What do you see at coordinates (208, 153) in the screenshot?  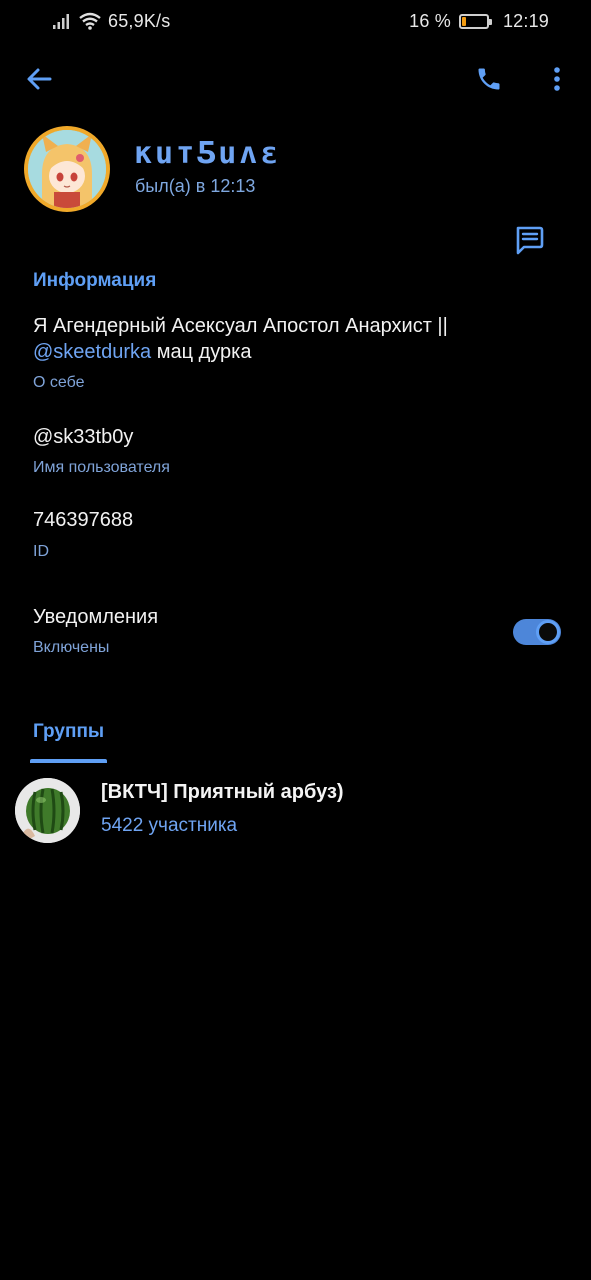 I see `profile-name: ĸuтƼuʌɛ` at bounding box center [208, 153].